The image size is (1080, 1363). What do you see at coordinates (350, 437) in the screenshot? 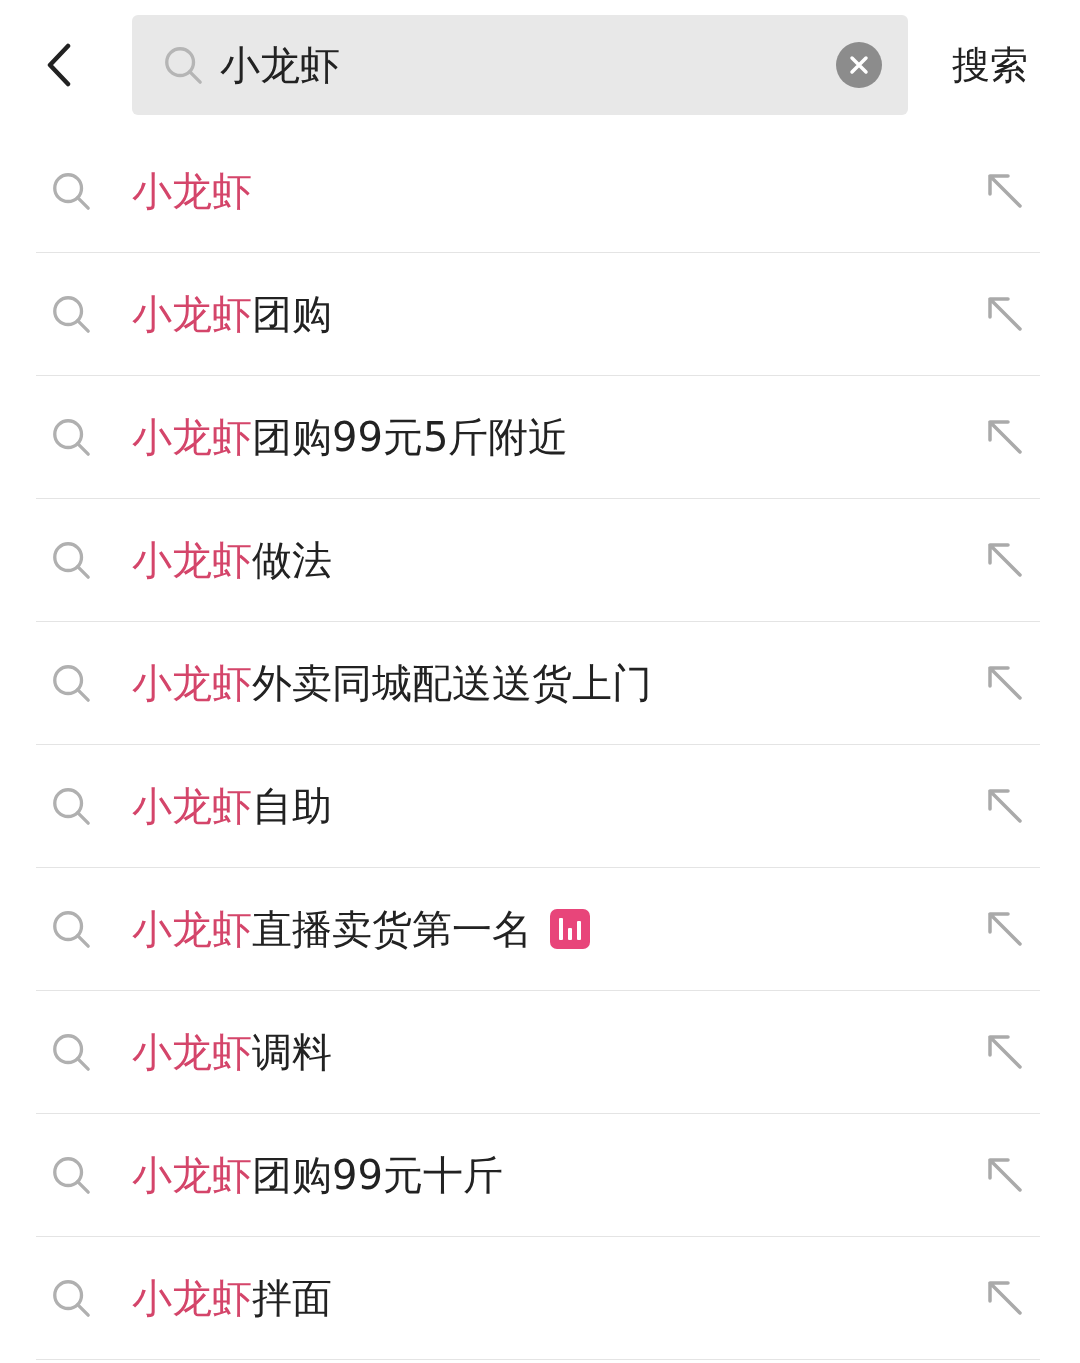
I see `suggestion-text: 小龙虾团购99元5斤附近` at bounding box center [350, 437].